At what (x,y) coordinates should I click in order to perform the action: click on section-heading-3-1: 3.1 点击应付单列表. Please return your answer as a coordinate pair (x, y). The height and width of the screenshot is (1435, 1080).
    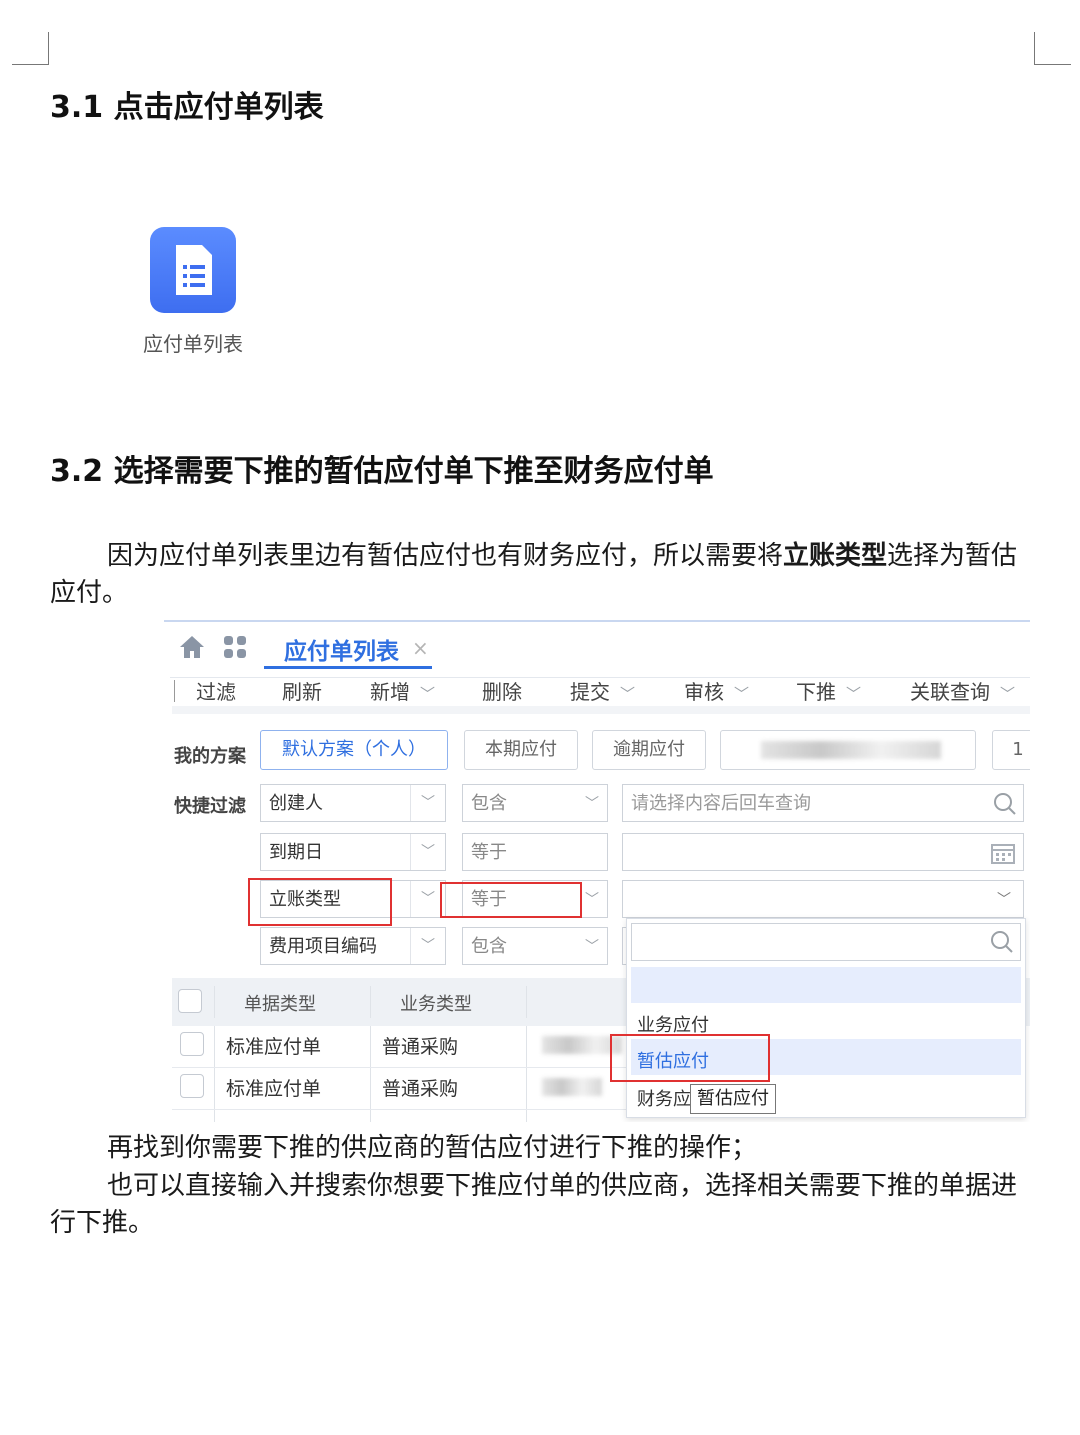
    Looking at the image, I should click on (187, 107).